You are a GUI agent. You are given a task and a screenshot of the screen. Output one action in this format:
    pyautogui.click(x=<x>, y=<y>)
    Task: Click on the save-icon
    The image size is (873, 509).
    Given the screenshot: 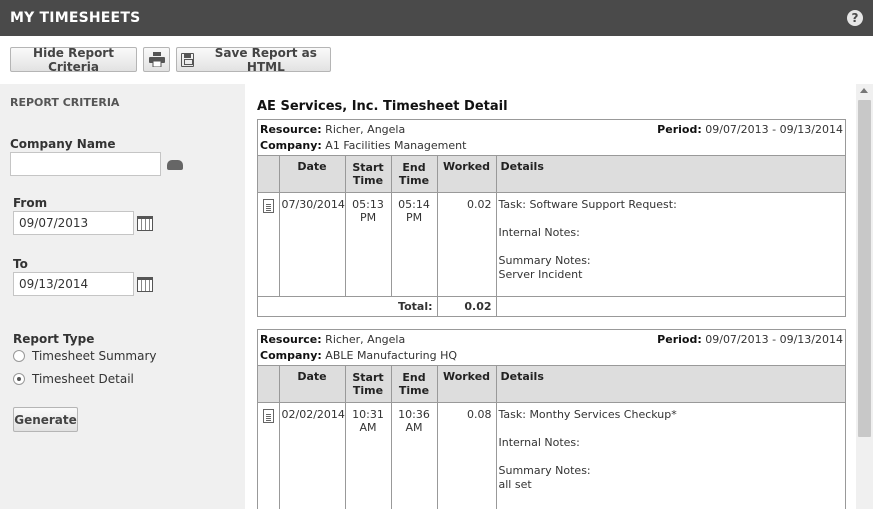 What is the action you would take?
    pyautogui.click(x=187, y=59)
    